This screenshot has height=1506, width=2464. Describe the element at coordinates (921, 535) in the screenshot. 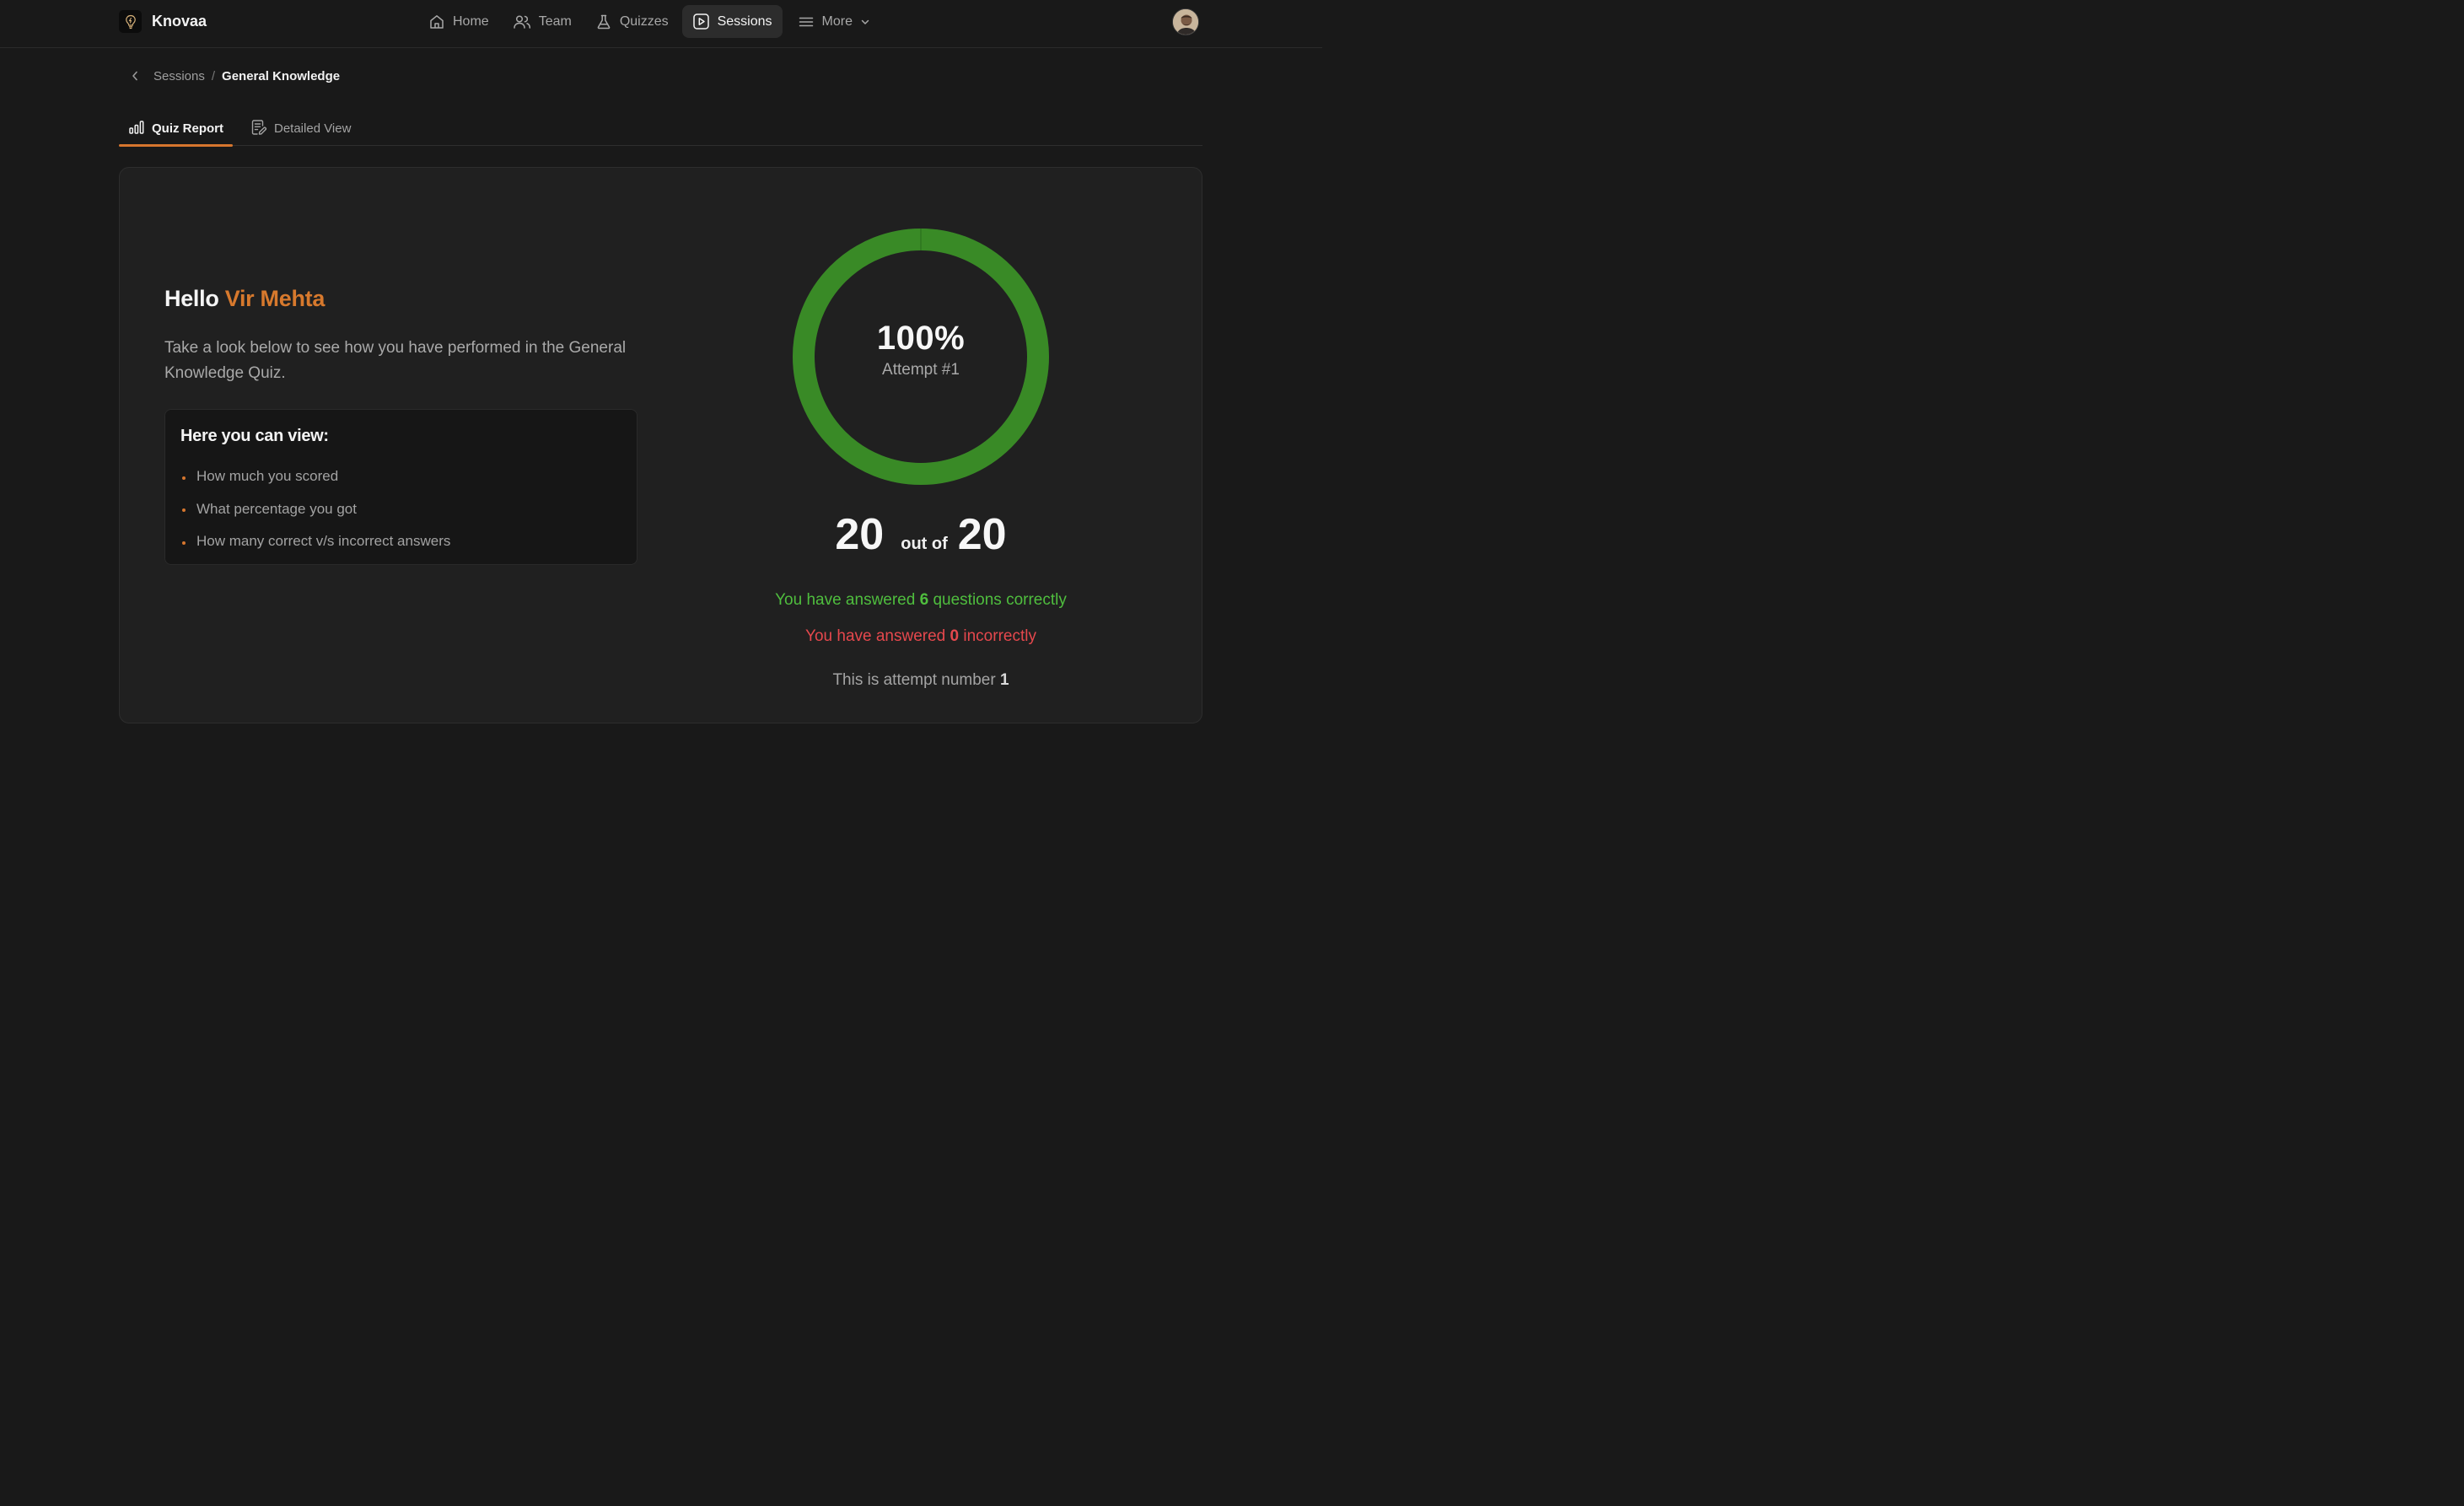

I see `score-summary: 20 out of 20` at that location.